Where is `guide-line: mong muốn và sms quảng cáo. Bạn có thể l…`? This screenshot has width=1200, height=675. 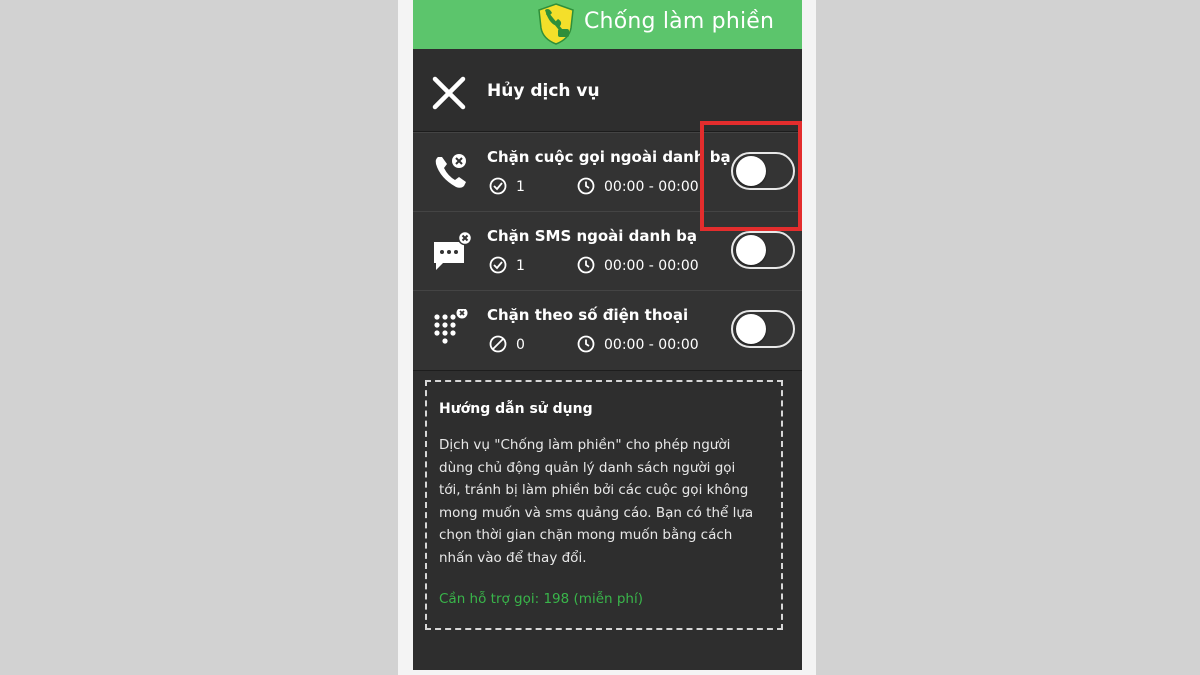 guide-line: mong muốn và sms quảng cáo. Bạn có thể l… is located at coordinates (596, 512).